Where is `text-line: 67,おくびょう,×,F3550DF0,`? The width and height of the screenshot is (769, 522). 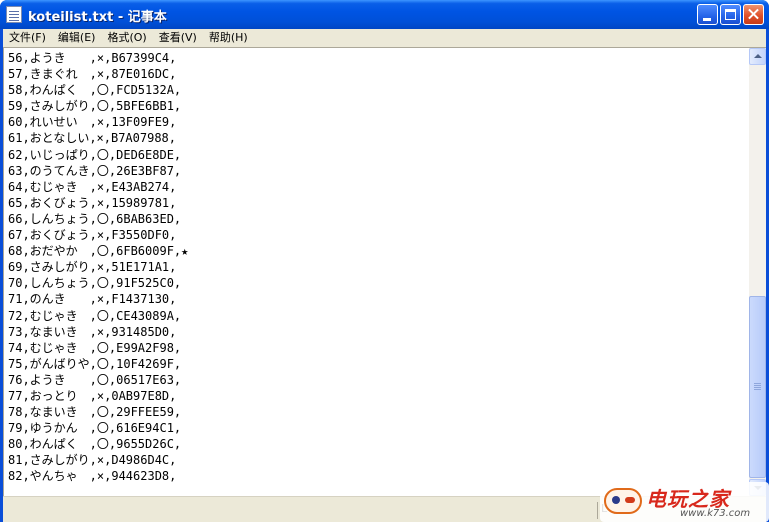 text-line: 67,おくびょう,×,F3550DF0, is located at coordinates (92, 235).